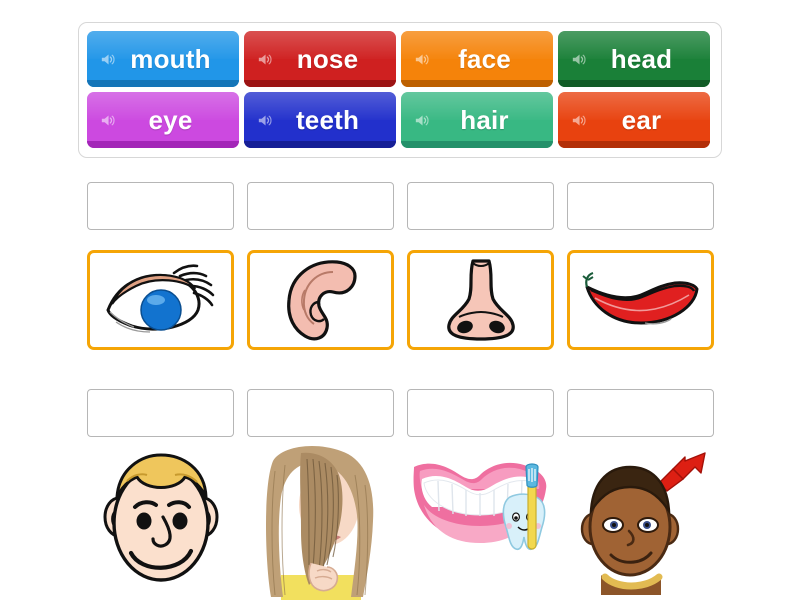 Image resolution: width=800 pixels, height=600 pixels. I want to click on nose-image-card, so click(480, 300).